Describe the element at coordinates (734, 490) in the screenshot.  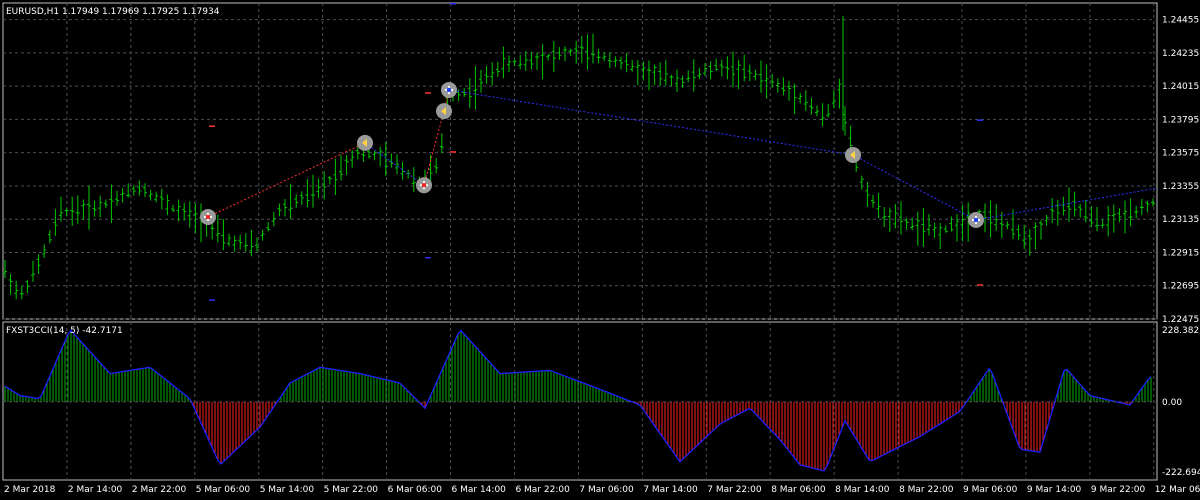
I see `time-label: 7 Mar 22:00` at that location.